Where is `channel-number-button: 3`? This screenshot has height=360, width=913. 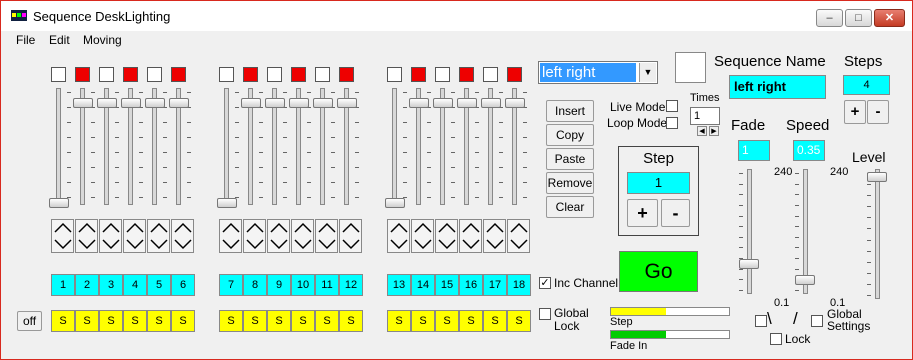 channel-number-button: 3 is located at coordinates (111, 285).